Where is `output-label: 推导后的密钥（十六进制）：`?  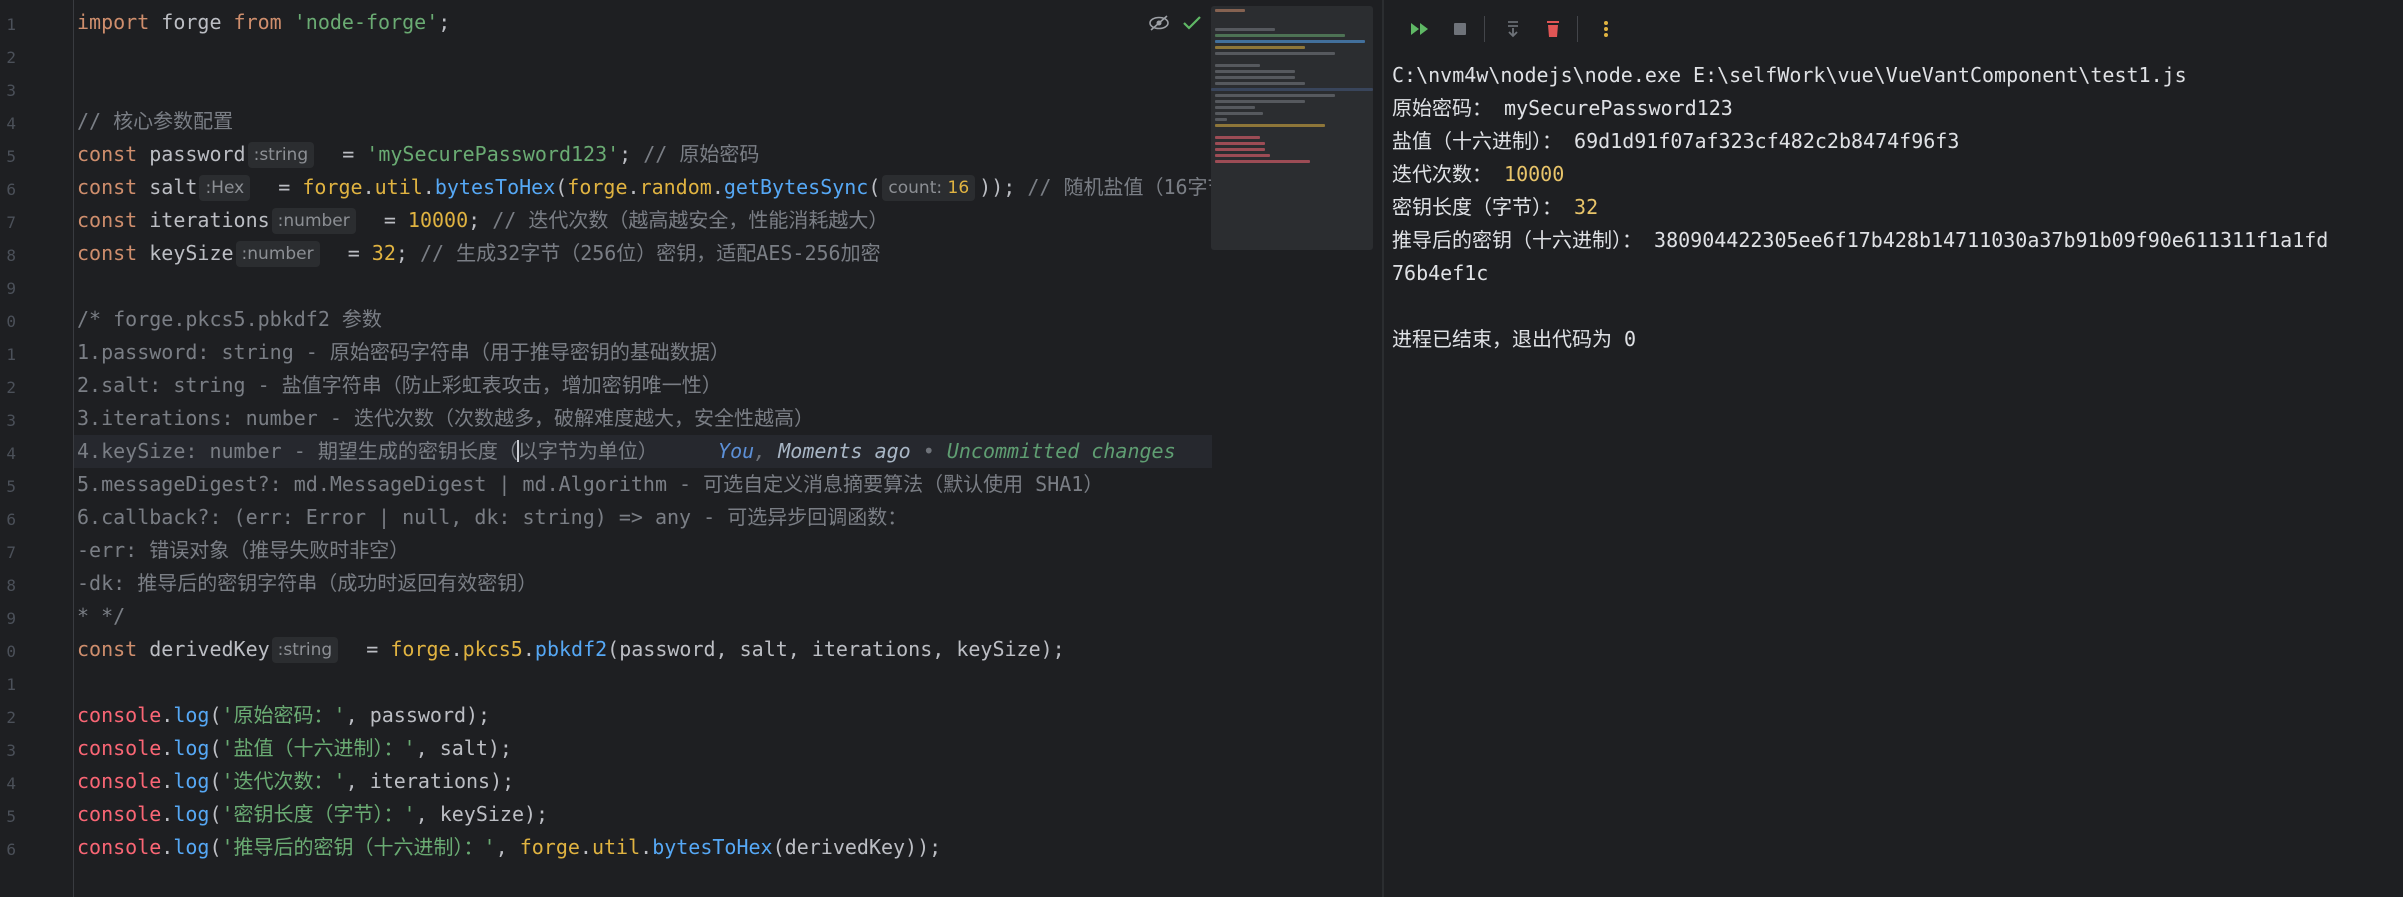 output-label: 推导后的密钥（十六进制）： is located at coordinates (1523, 240).